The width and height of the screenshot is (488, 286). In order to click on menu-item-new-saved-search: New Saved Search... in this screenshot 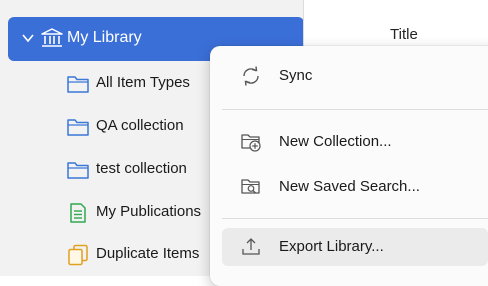, I will do `click(355, 187)`.